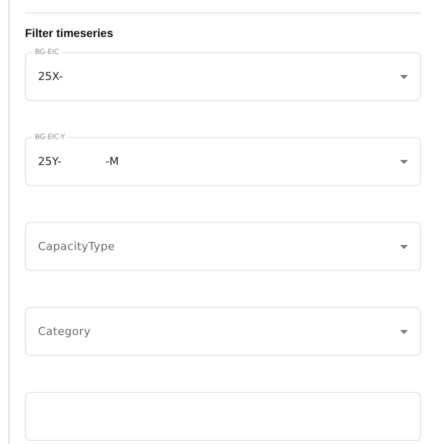 This screenshot has width=435, height=444. I want to click on section-title: Filter timeseries, so click(69, 34).